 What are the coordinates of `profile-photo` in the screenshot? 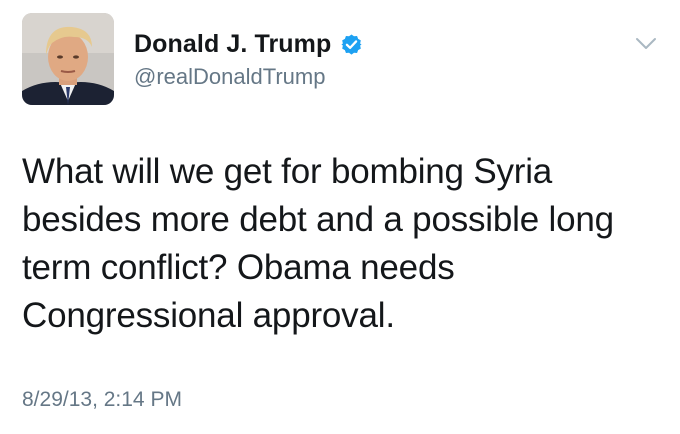 It's located at (68, 59).